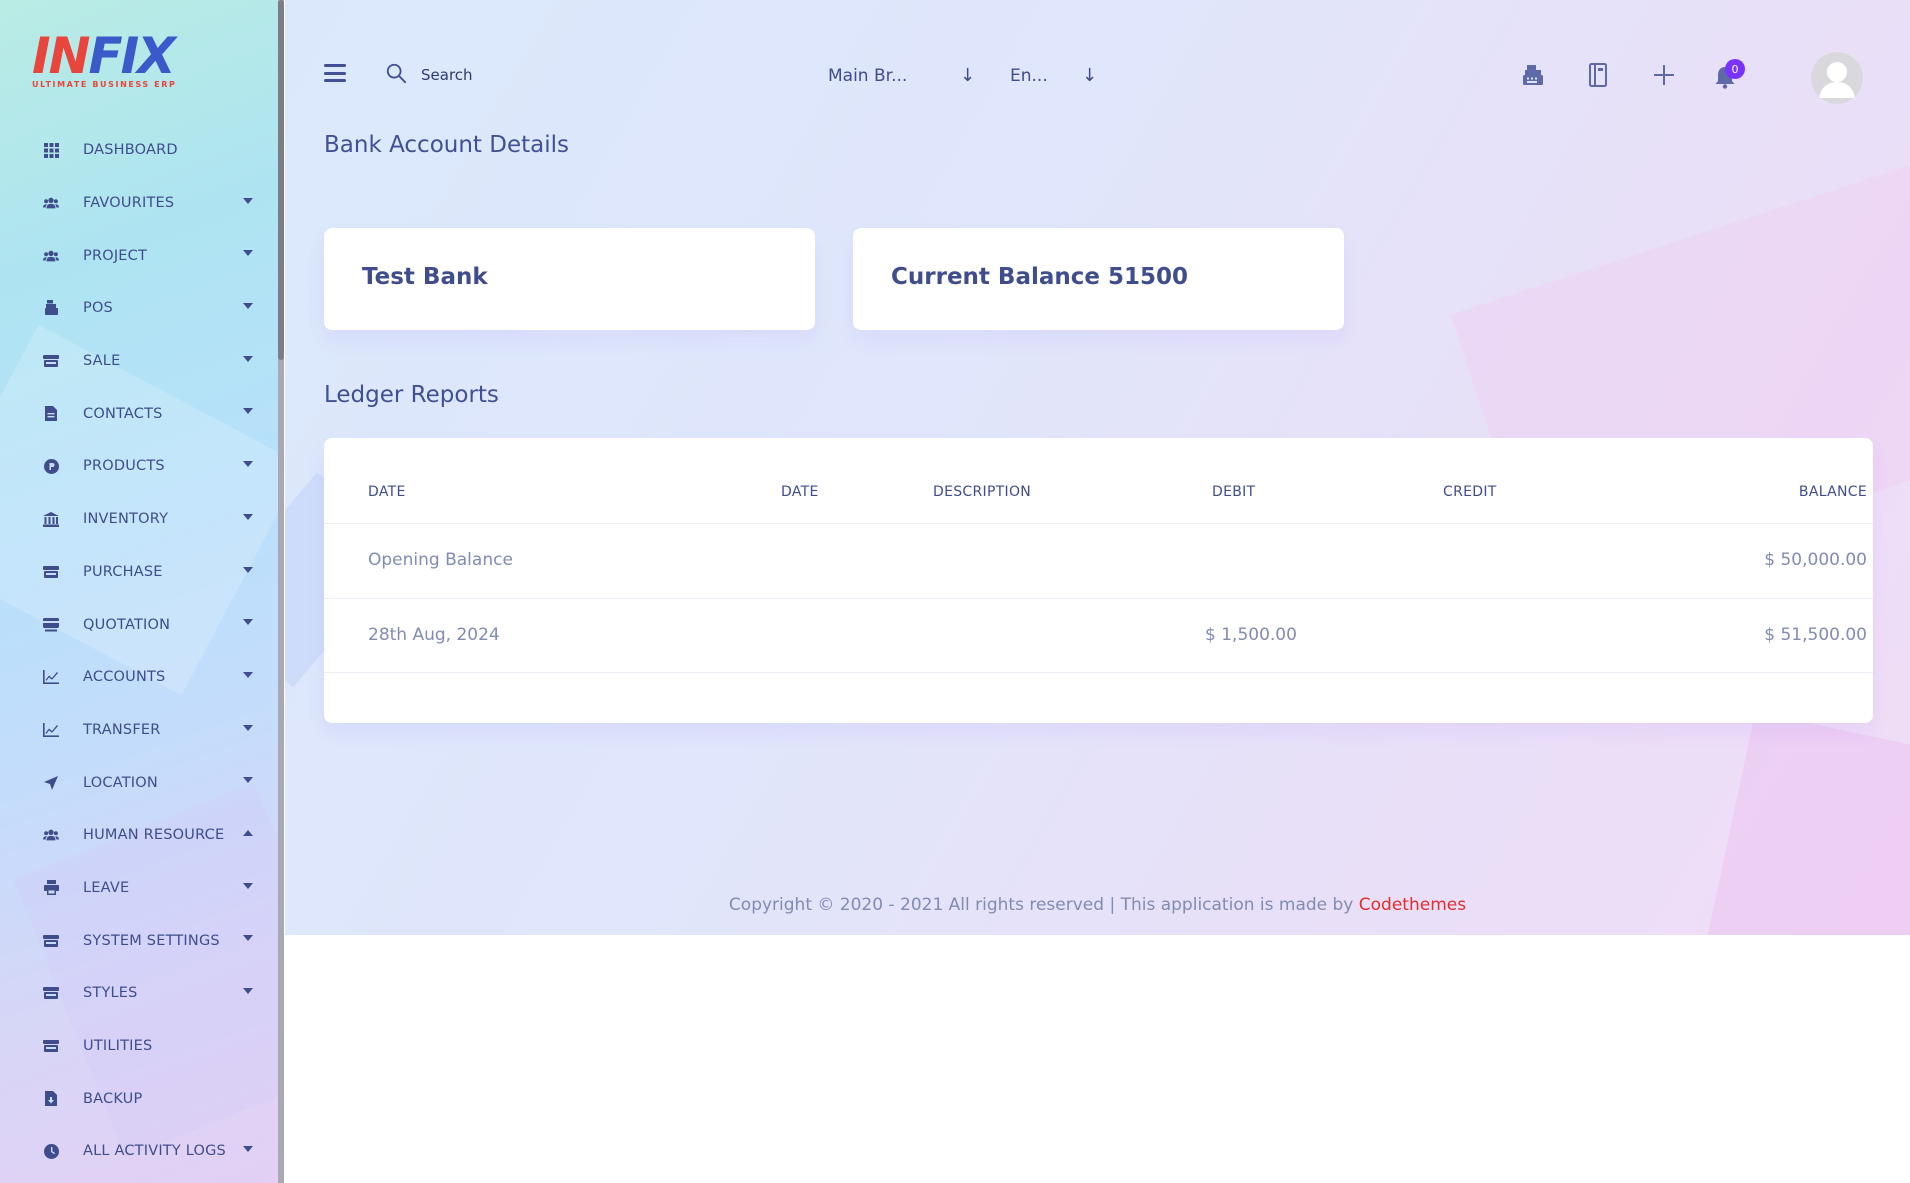 The width and height of the screenshot is (1910, 1183). I want to click on sidebar-item-label: ACCOUNTS, so click(124, 677).